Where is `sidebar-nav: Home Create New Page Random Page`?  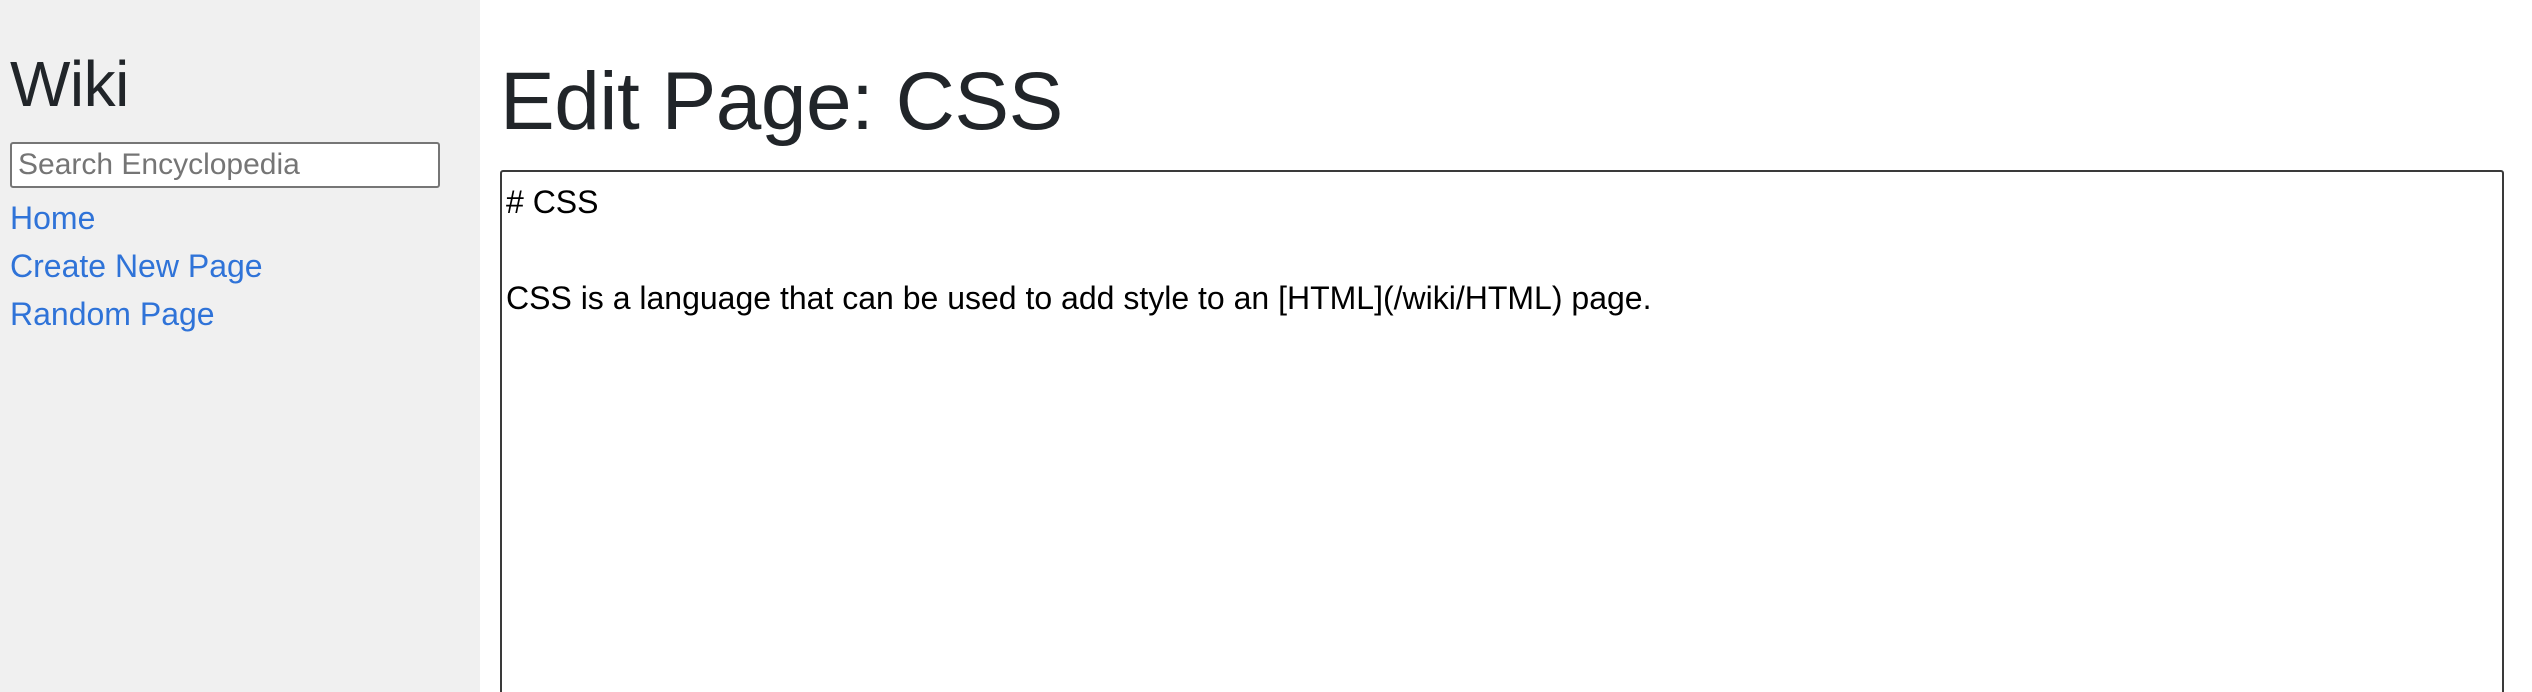
sidebar-nav: Home Create New Page Random Page is located at coordinates (240, 266).